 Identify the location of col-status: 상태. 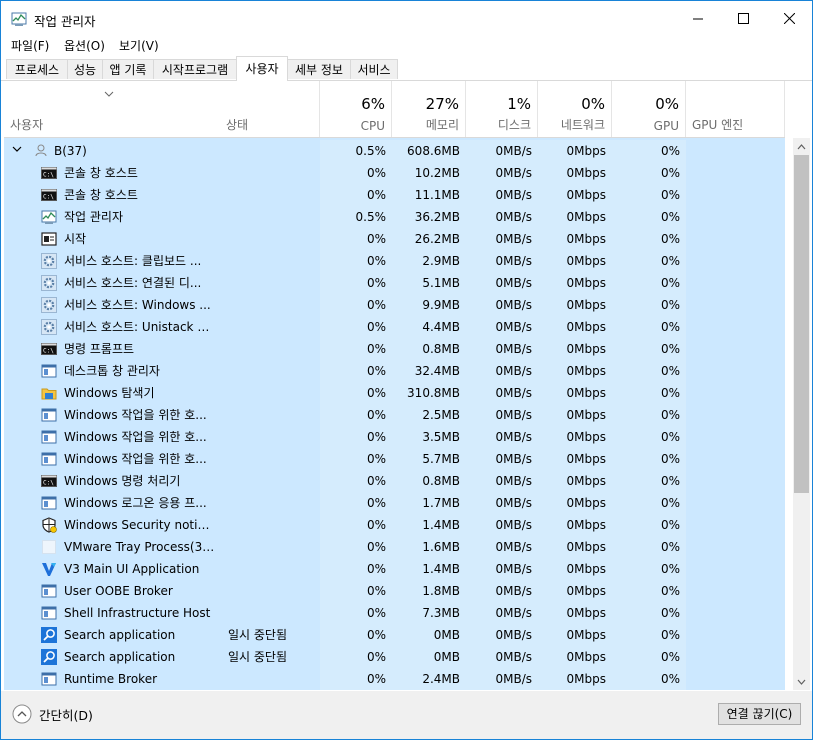
(270, 109).